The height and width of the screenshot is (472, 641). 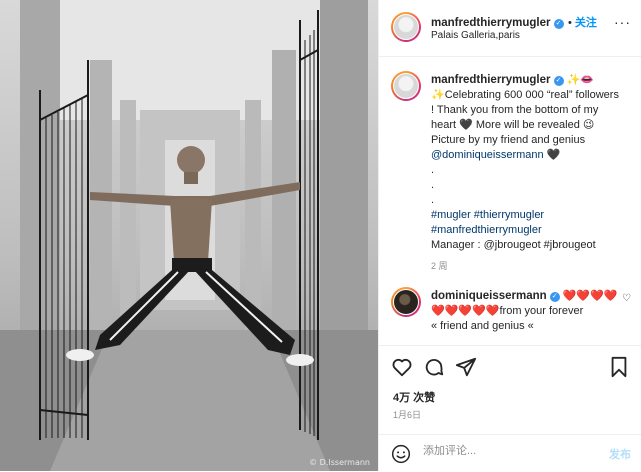 I want to click on author-avatar, so click(x=406, y=27).